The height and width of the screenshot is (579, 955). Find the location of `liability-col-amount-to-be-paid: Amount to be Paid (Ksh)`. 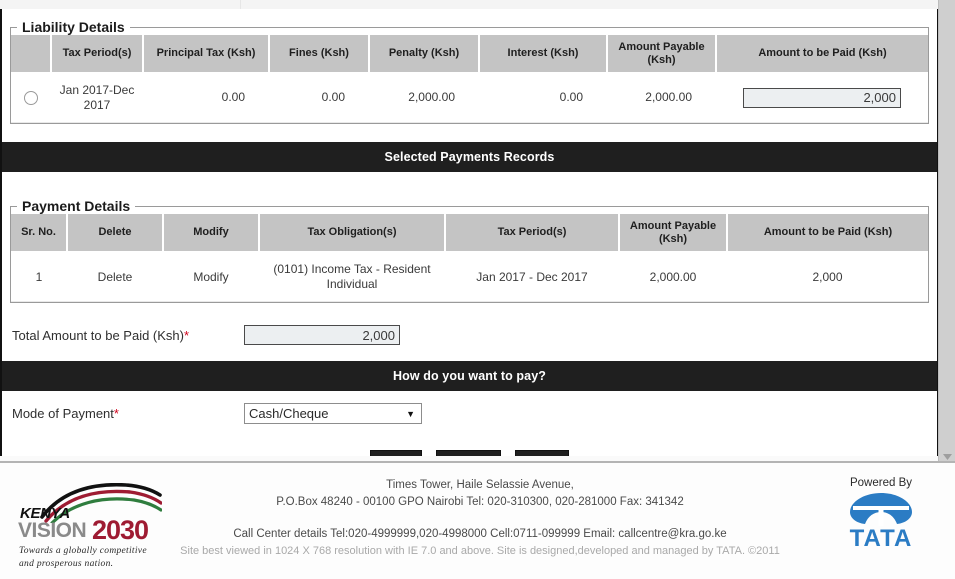

liability-col-amount-to-be-paid: Amount to be Paid (Ksh) is located at coordinates (822, 54).